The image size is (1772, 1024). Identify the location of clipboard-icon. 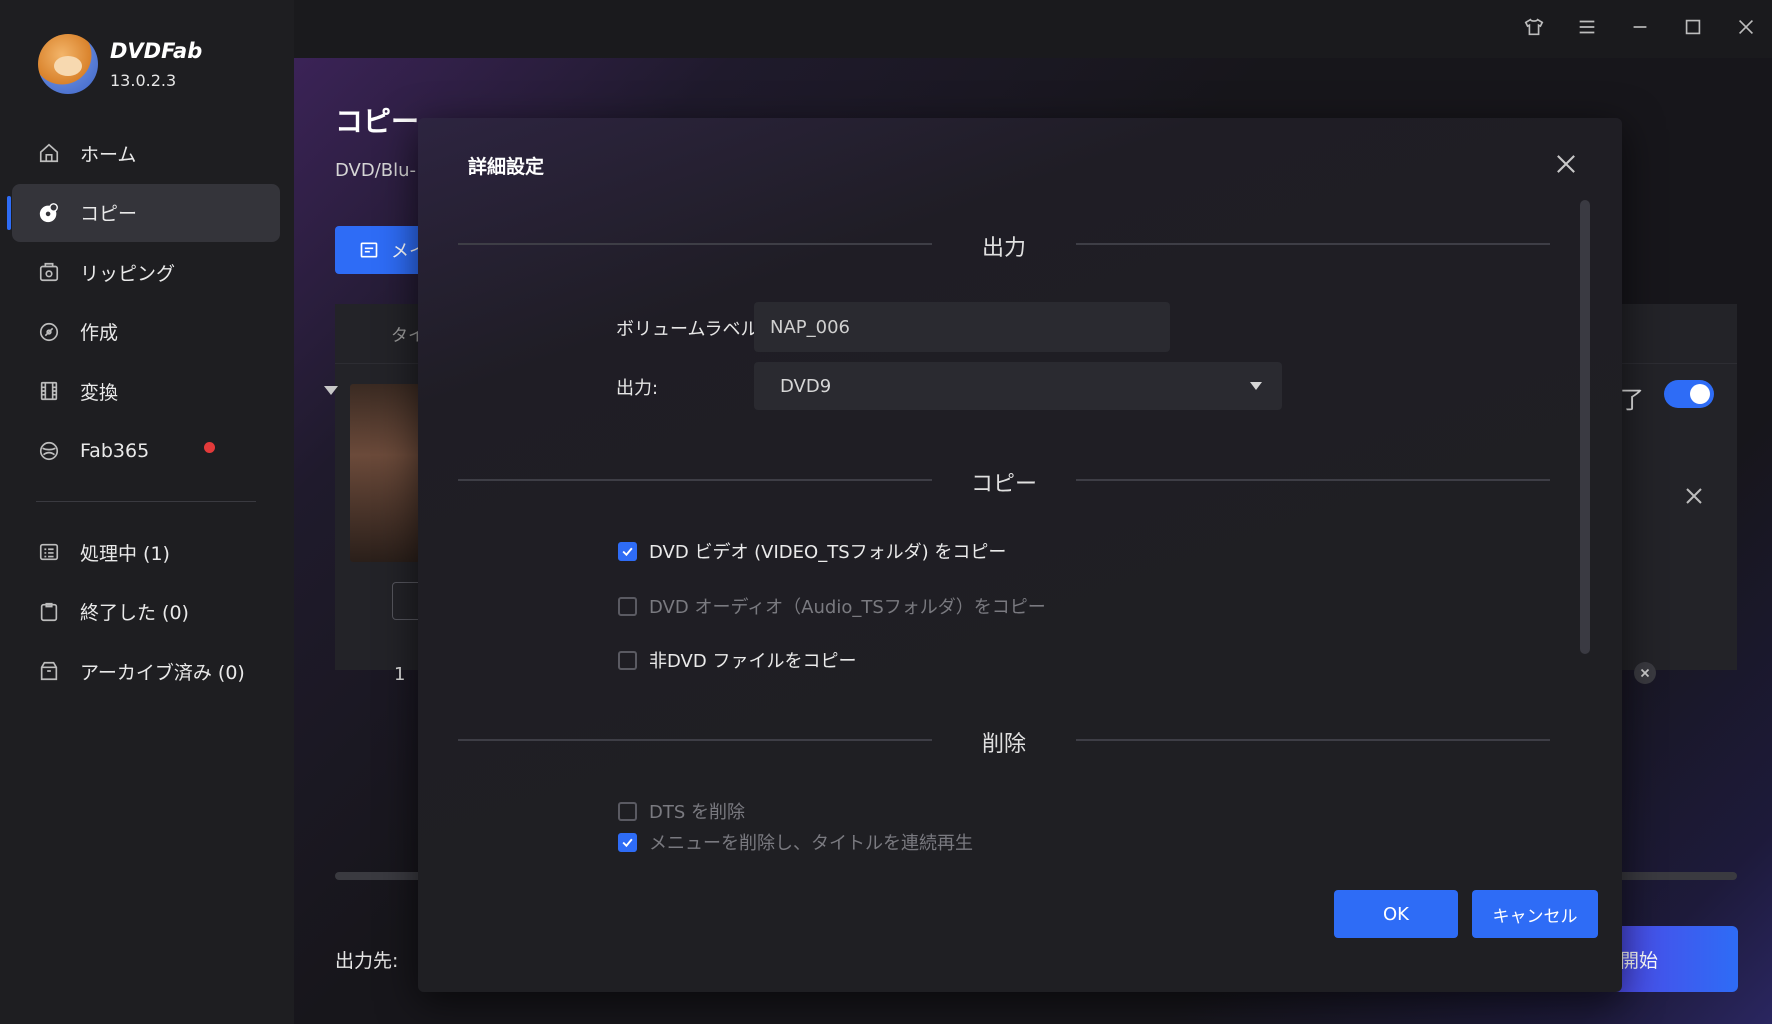
(49, 612).